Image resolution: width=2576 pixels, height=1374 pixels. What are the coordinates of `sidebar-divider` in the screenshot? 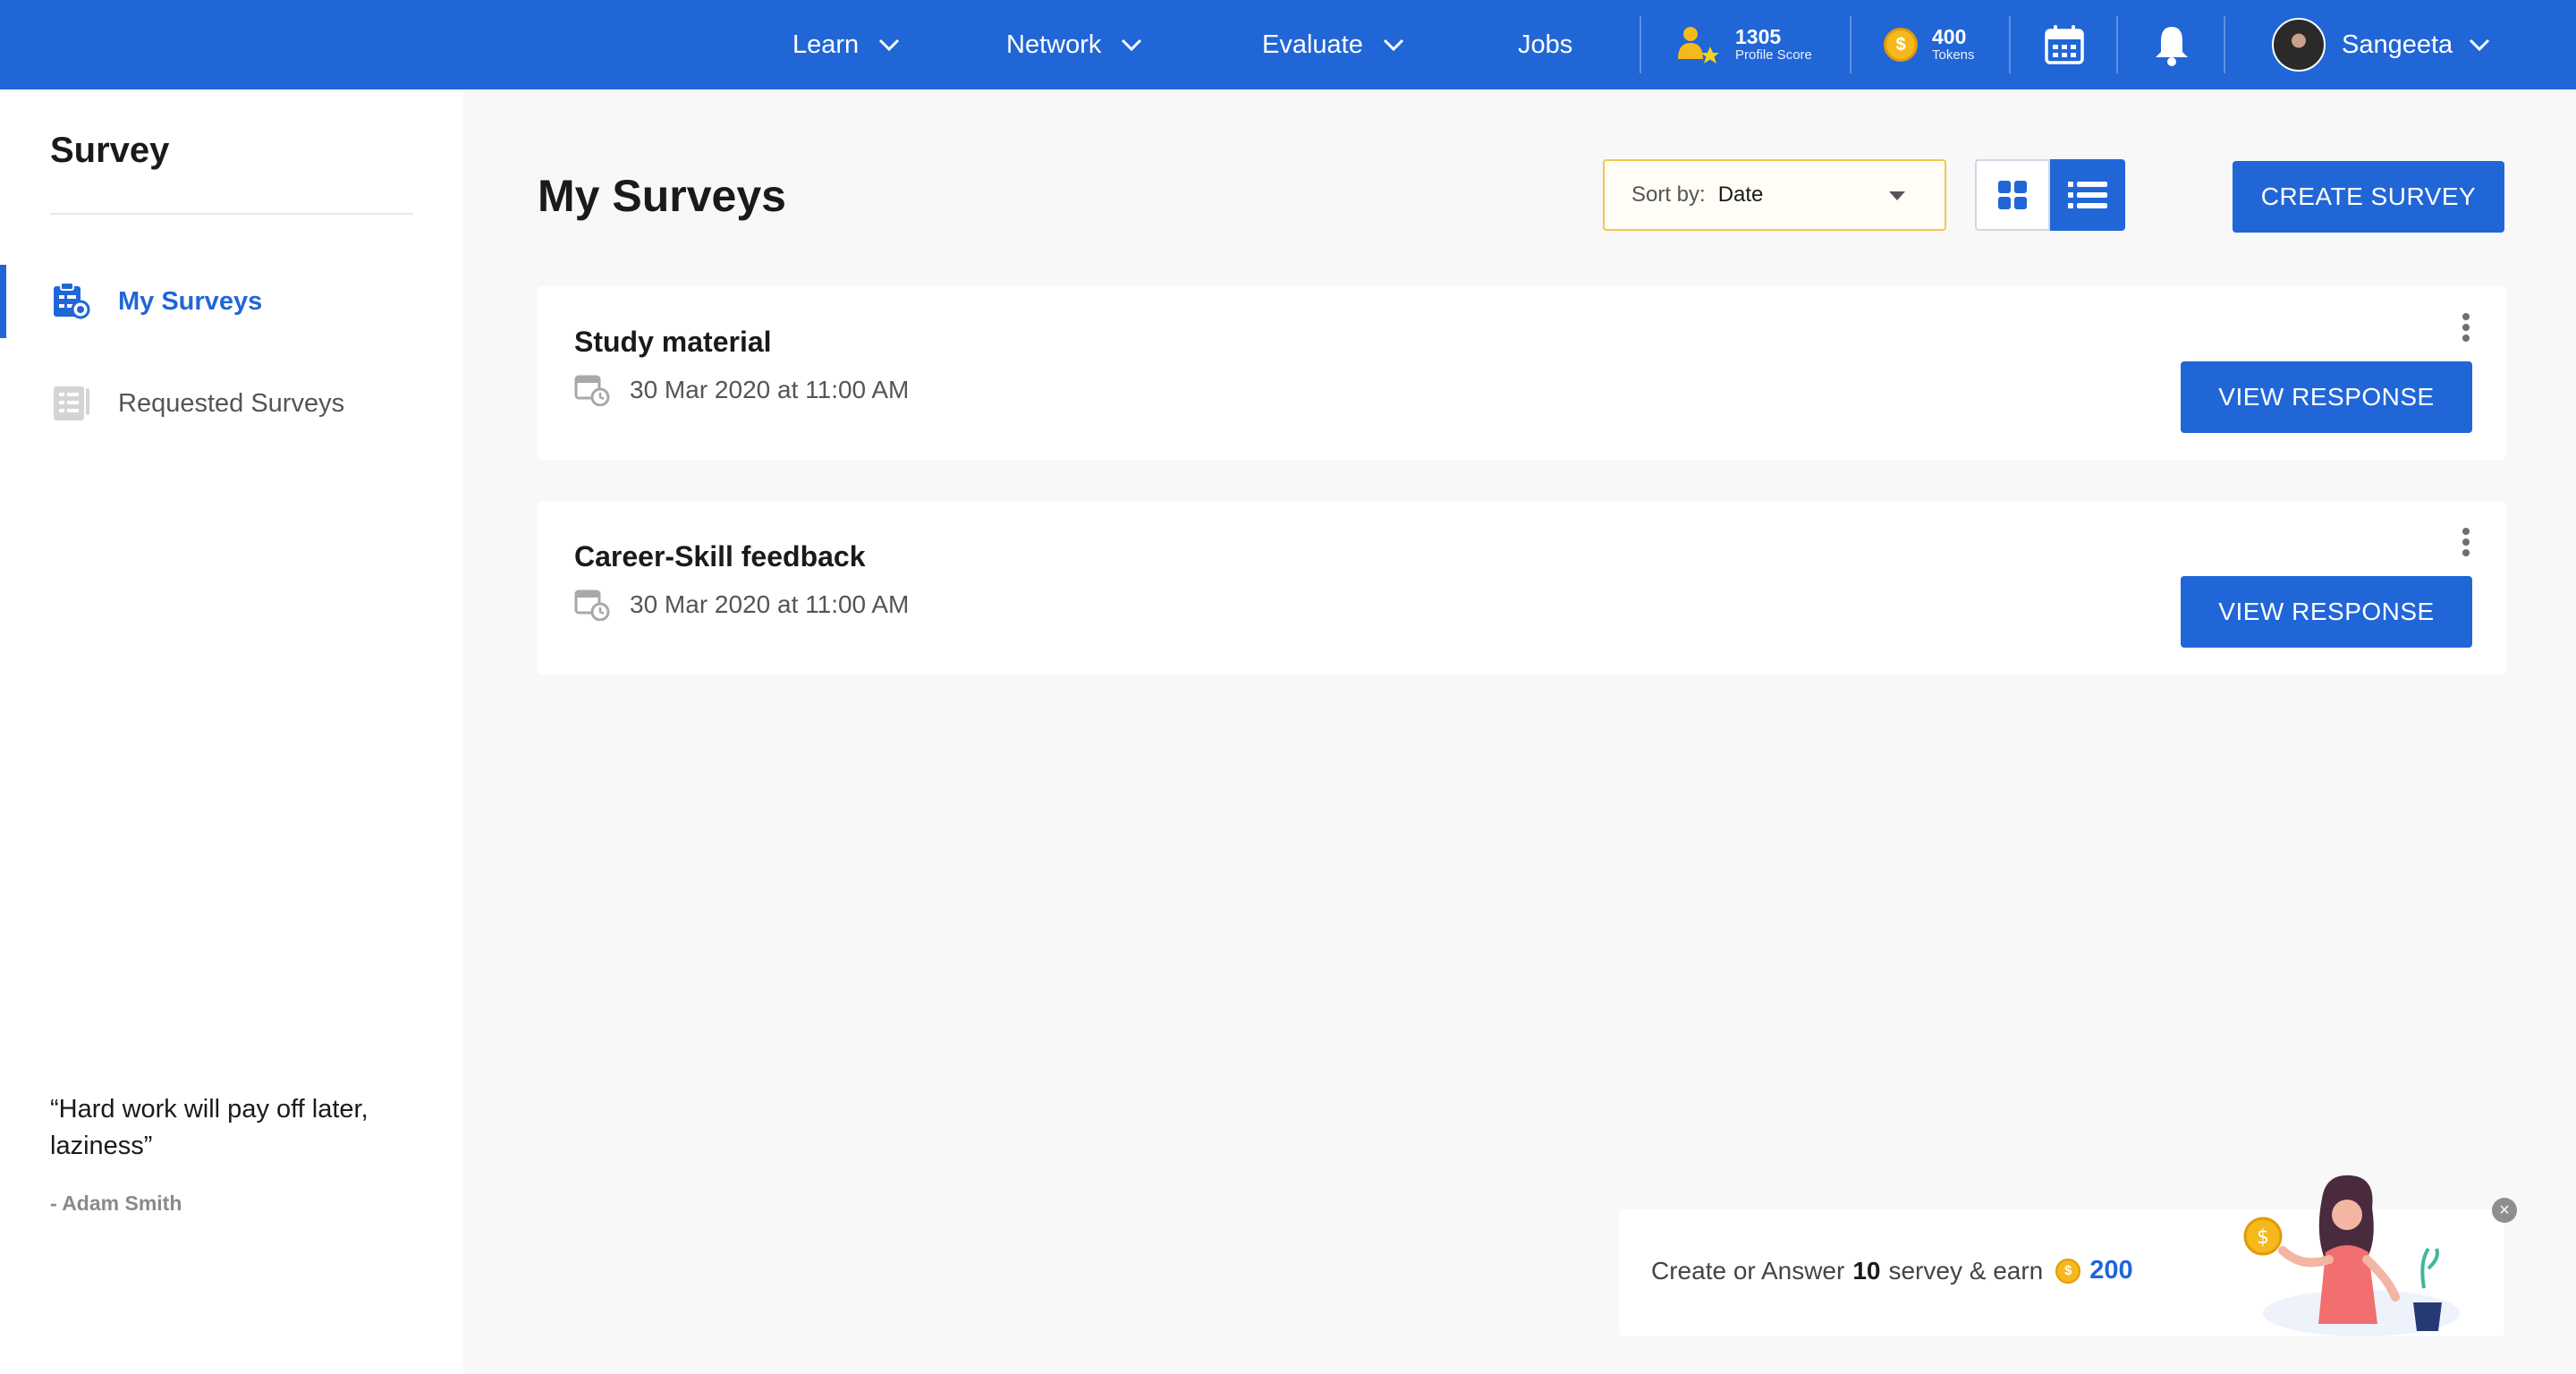 It's located at (231, 214).